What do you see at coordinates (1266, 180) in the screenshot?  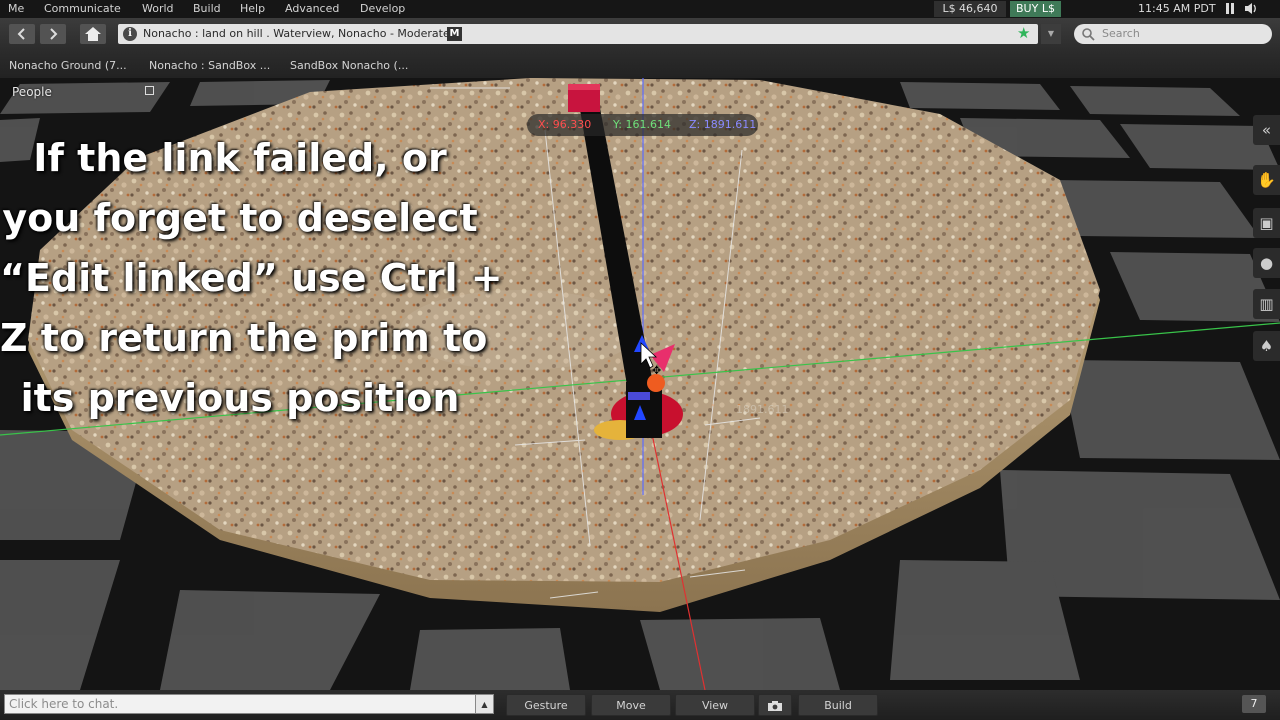 I see `people-hand-icon: ✋` at bounding box center [1266, 180].